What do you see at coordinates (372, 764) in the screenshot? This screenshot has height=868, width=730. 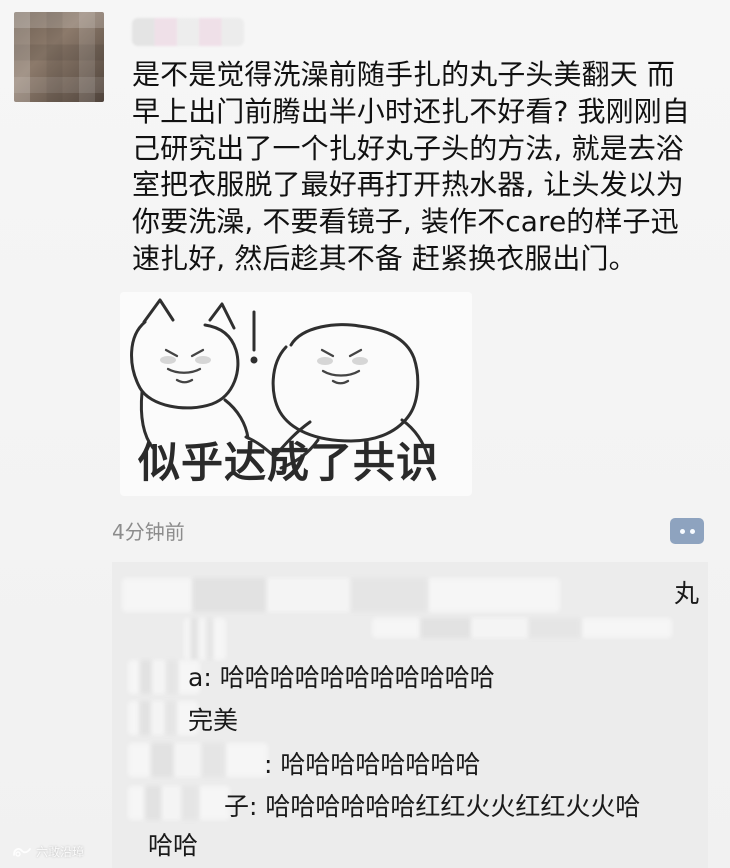 I see `comment-line: : 哈哈哈哈哈哈哈哈` at bounding box center [372, 764].